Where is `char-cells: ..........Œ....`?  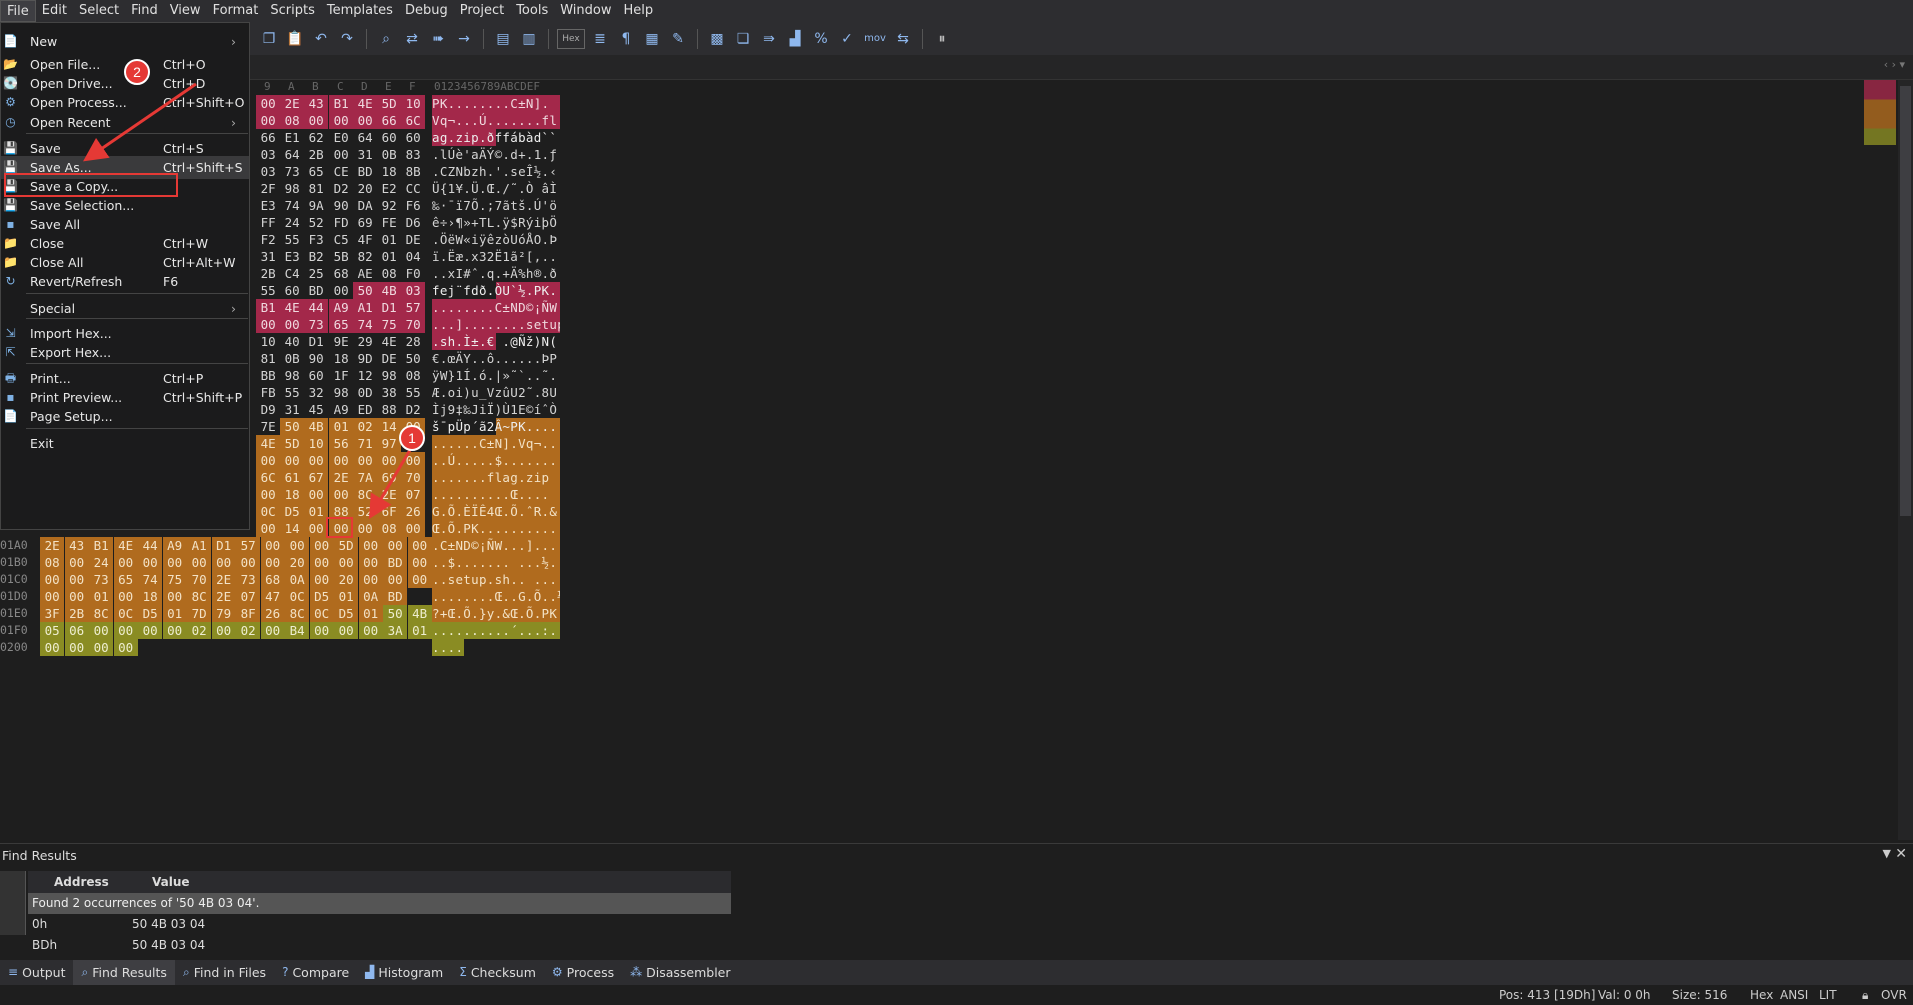
char-cells: ..........Œ.... is located at coordinates (496, 494).